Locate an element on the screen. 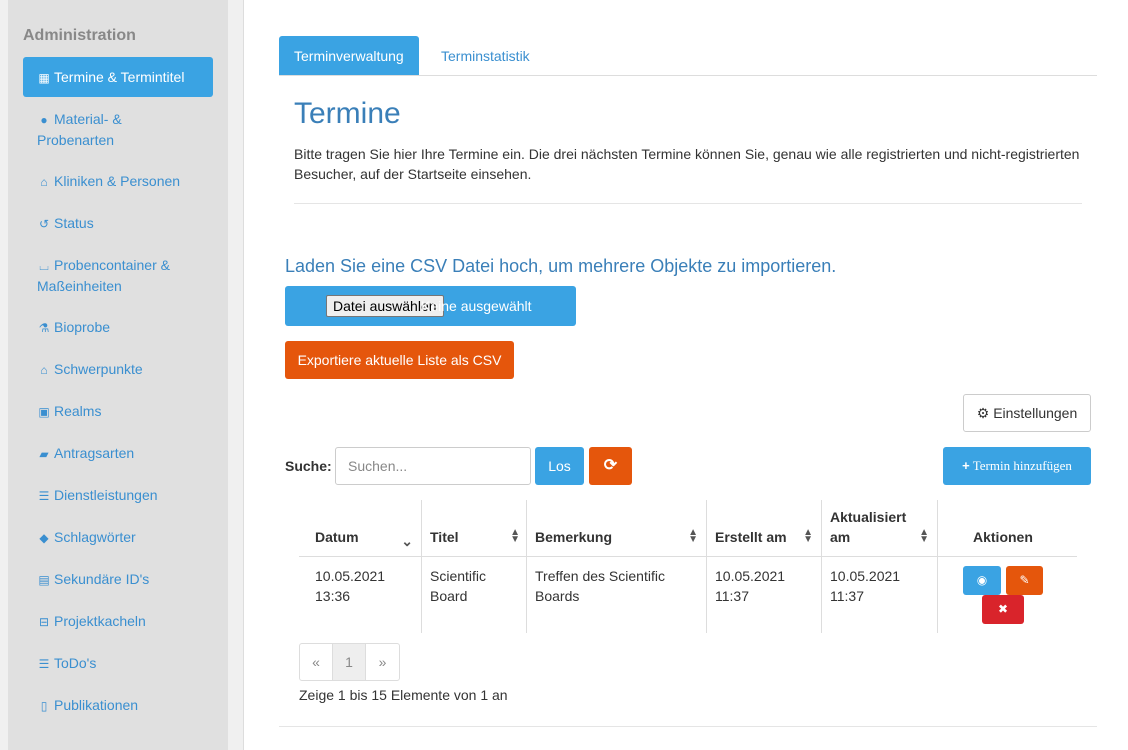  search-label: Suche: is located at coordinates (308, 466).